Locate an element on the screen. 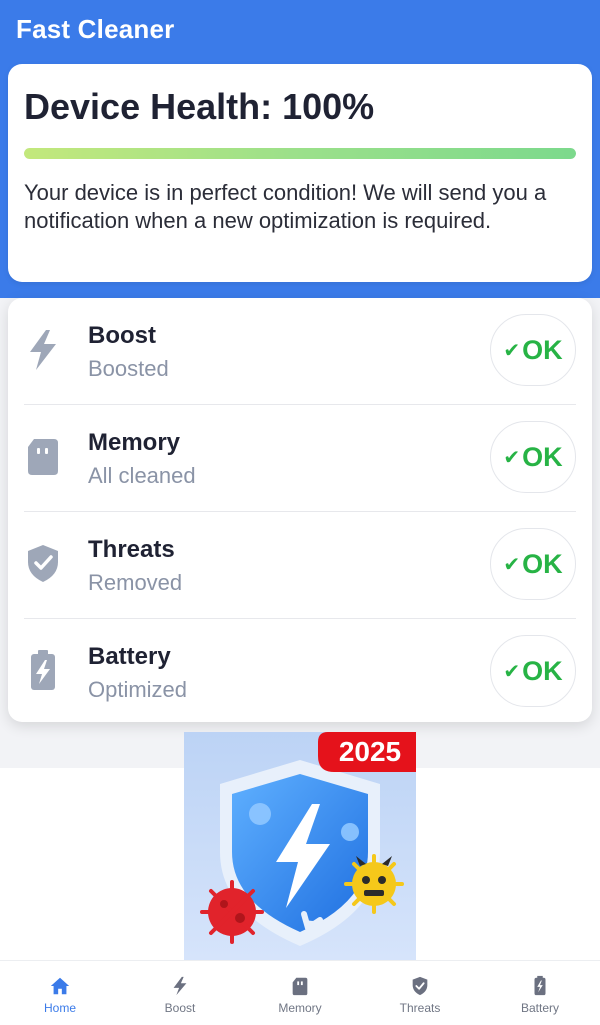 This screenshot has width=600, height=1025. status-row-threats: Threats Removed ✔ OK is located at coordinates (300, 565).